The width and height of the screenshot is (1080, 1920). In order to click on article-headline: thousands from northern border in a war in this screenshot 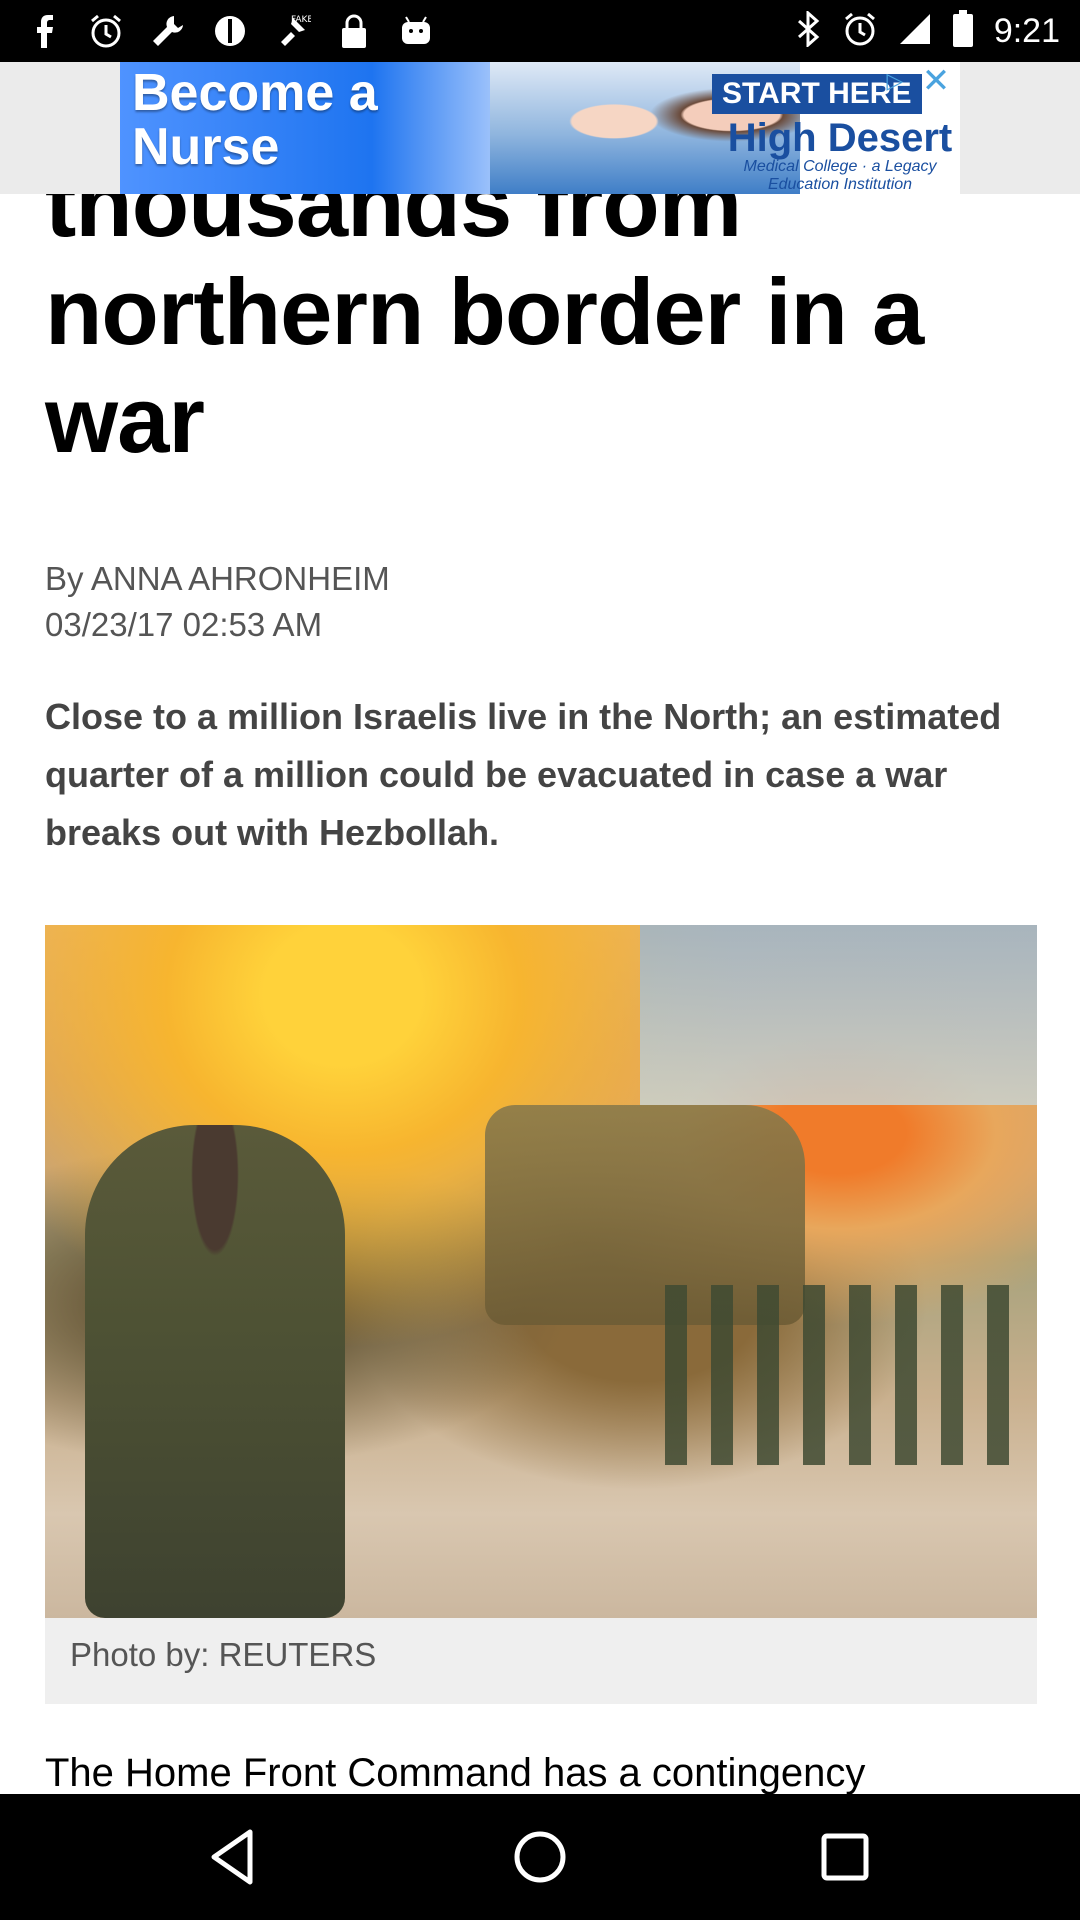, I will do `click(484, 333)`.